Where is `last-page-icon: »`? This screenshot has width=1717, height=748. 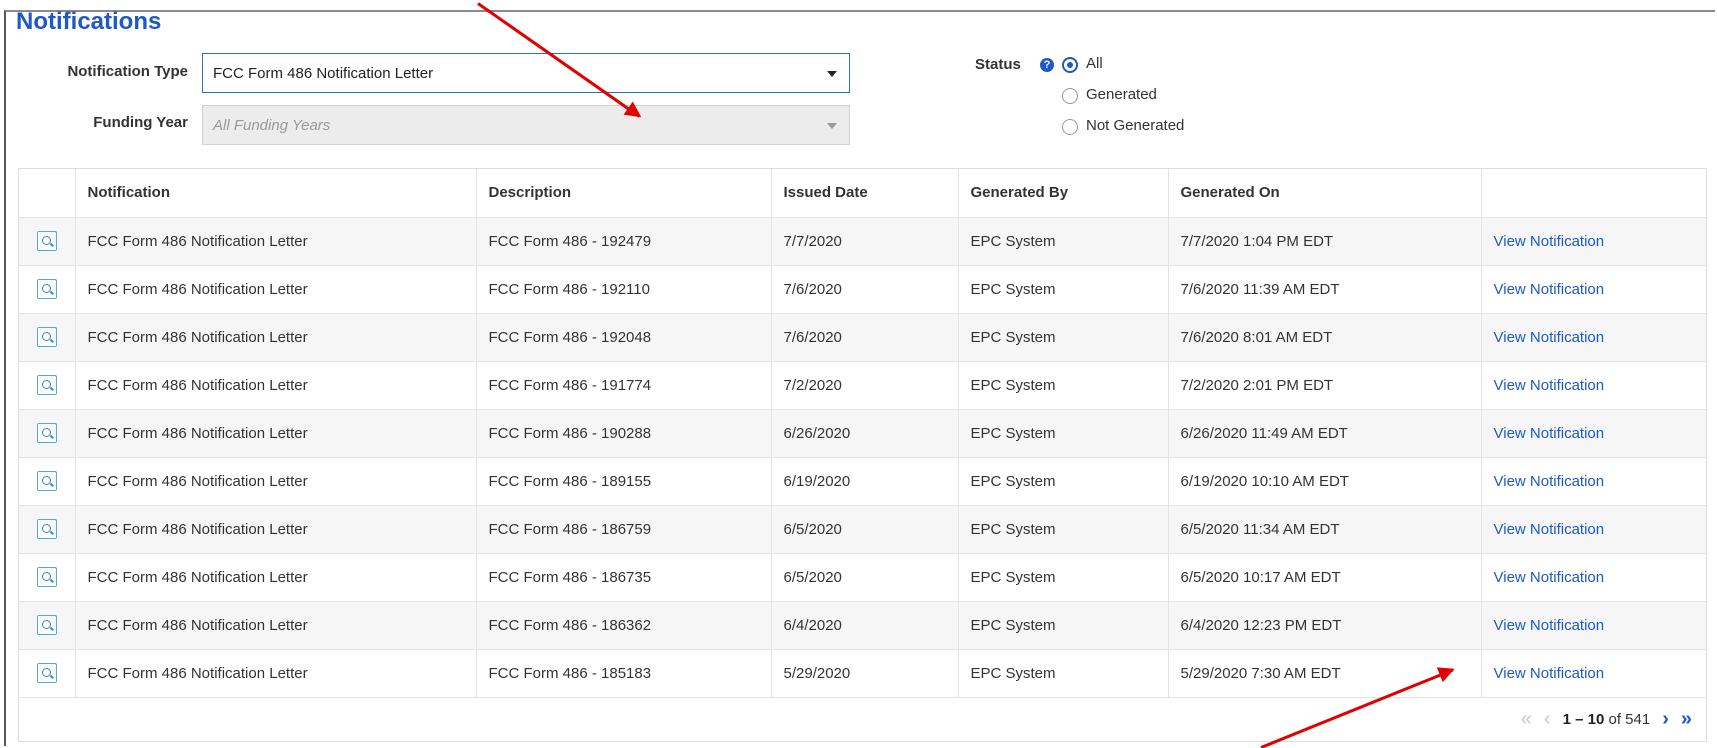
last-page-icon: » is located at coordinates (1686, 719).